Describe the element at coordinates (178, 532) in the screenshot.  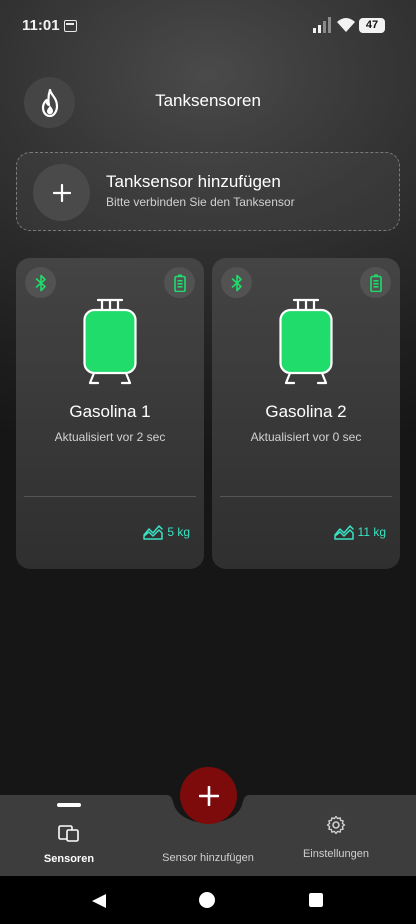
I see `sensor-weight-value: 5 kg` at that location.